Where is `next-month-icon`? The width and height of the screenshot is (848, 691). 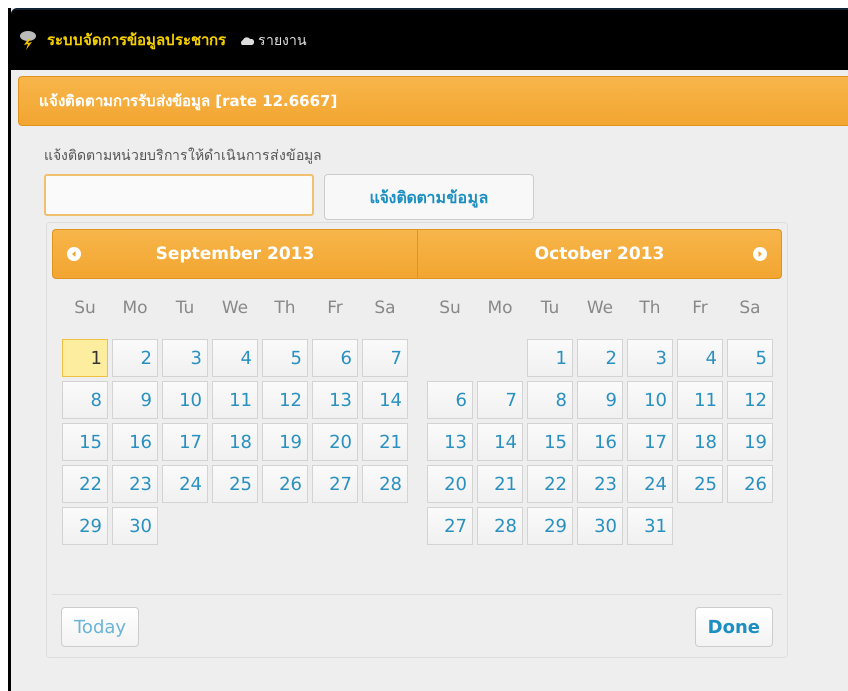
next-month-icon is located at coordinates (760, 254).